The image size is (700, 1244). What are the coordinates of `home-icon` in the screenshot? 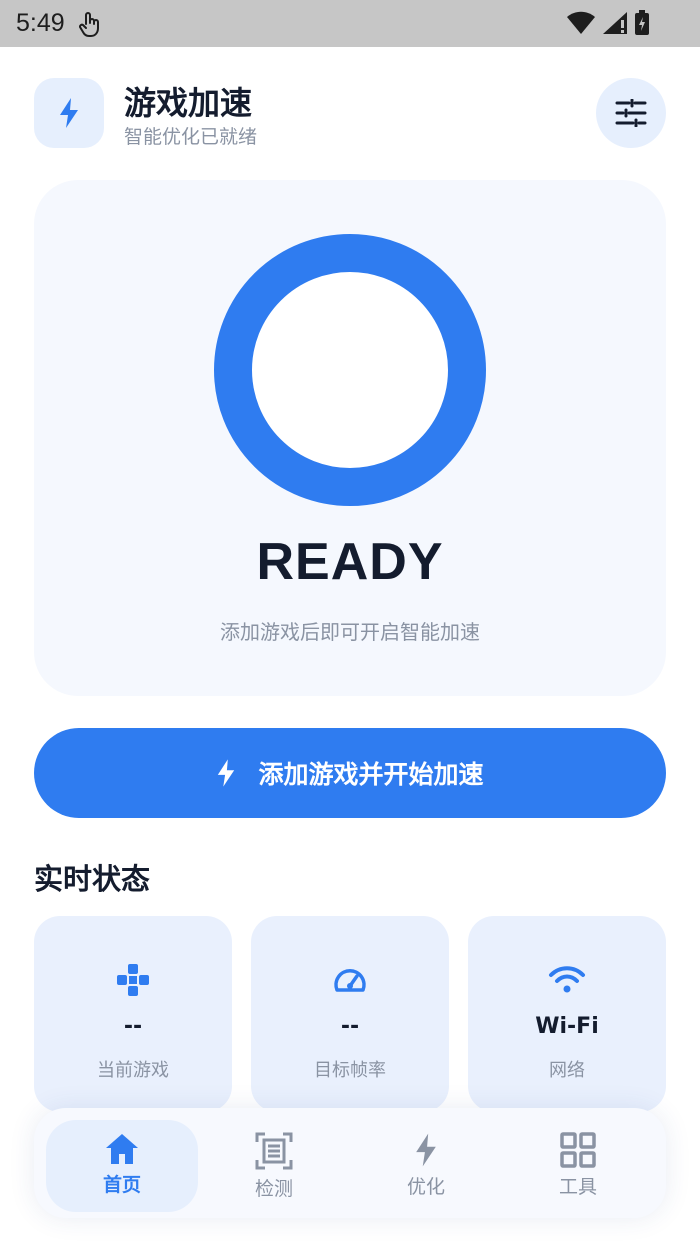 It's located at (122, 1149).